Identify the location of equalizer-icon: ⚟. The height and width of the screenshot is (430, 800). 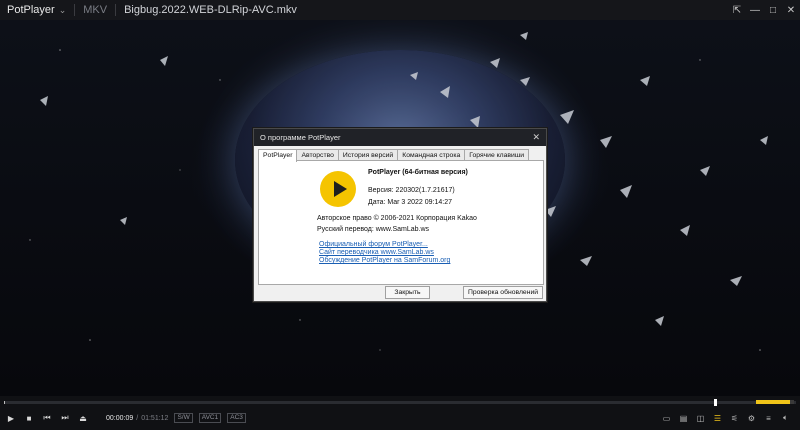
(734, 418).